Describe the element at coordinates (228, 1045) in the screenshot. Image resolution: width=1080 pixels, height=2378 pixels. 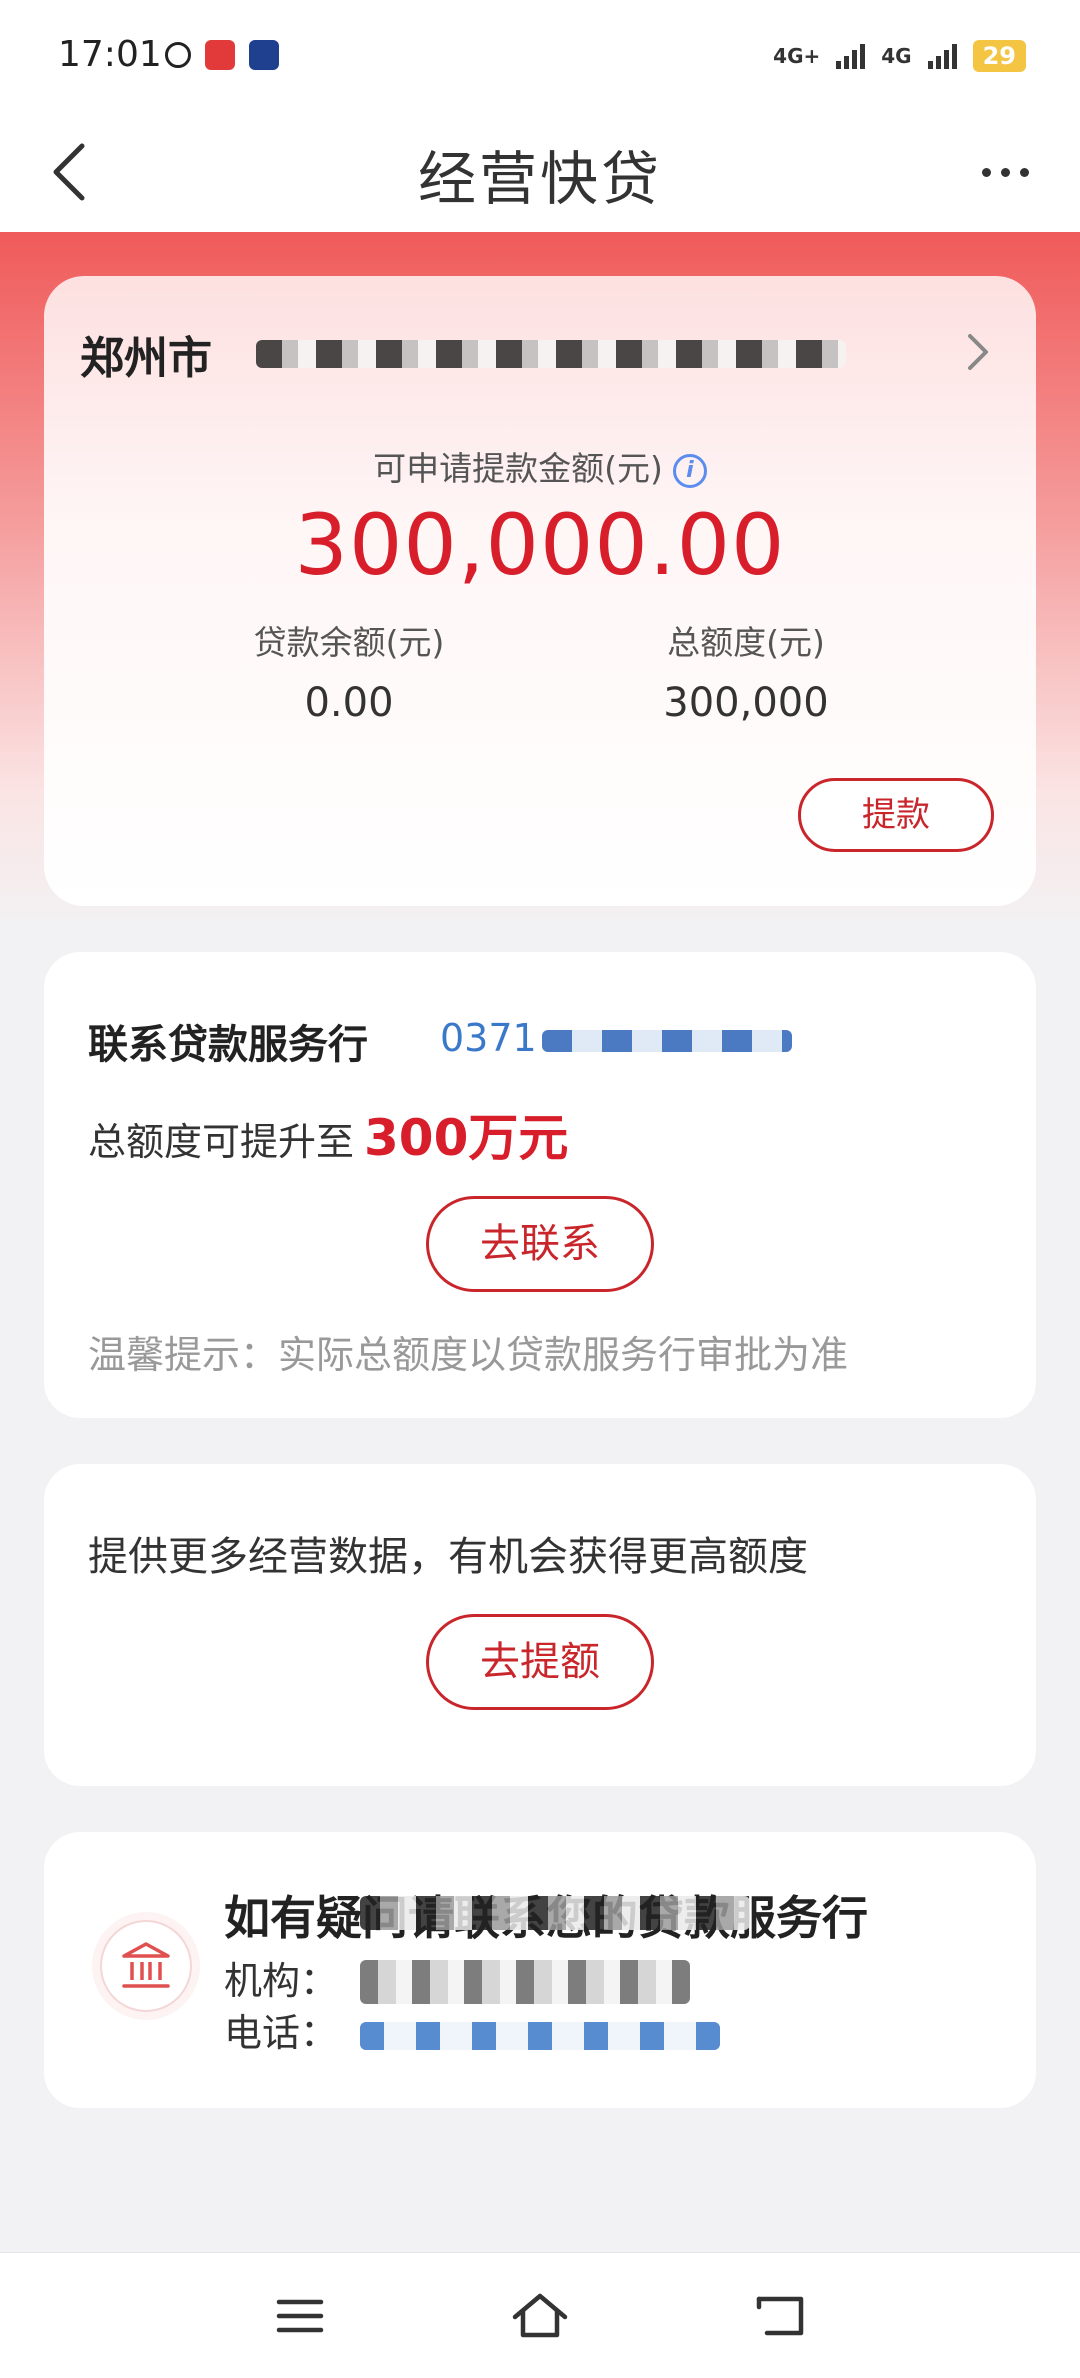
I see `contact-title: 联系贷款服务行` at that location.